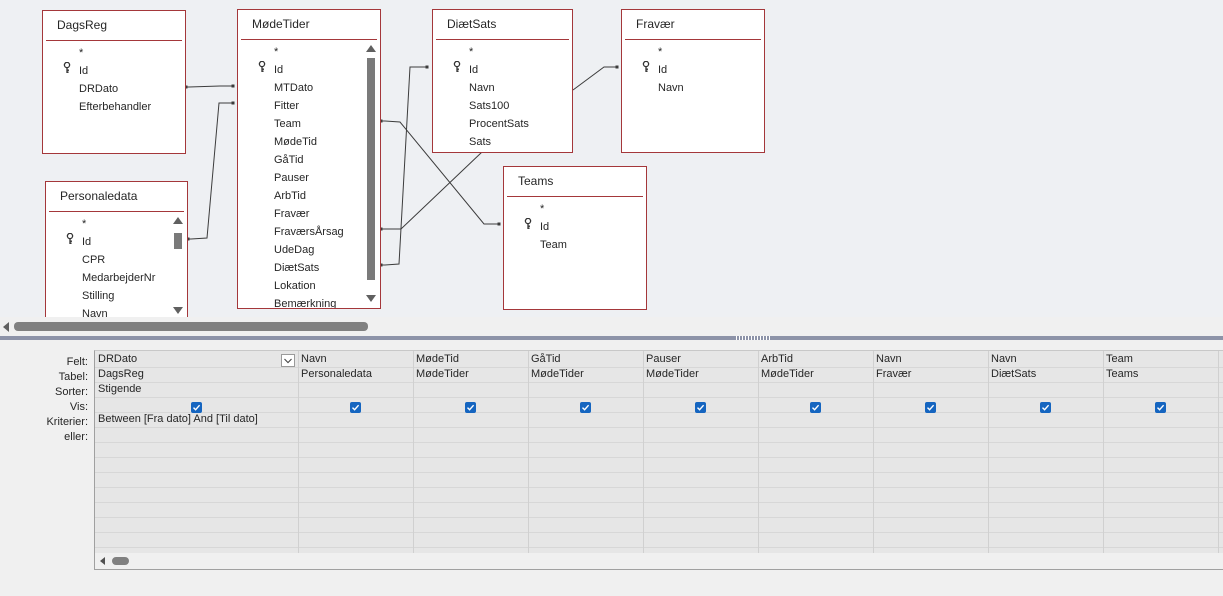 The width and height of the screenshot is (1223, 596). I want to click on field-item: MødeTid, so click(309, 142).